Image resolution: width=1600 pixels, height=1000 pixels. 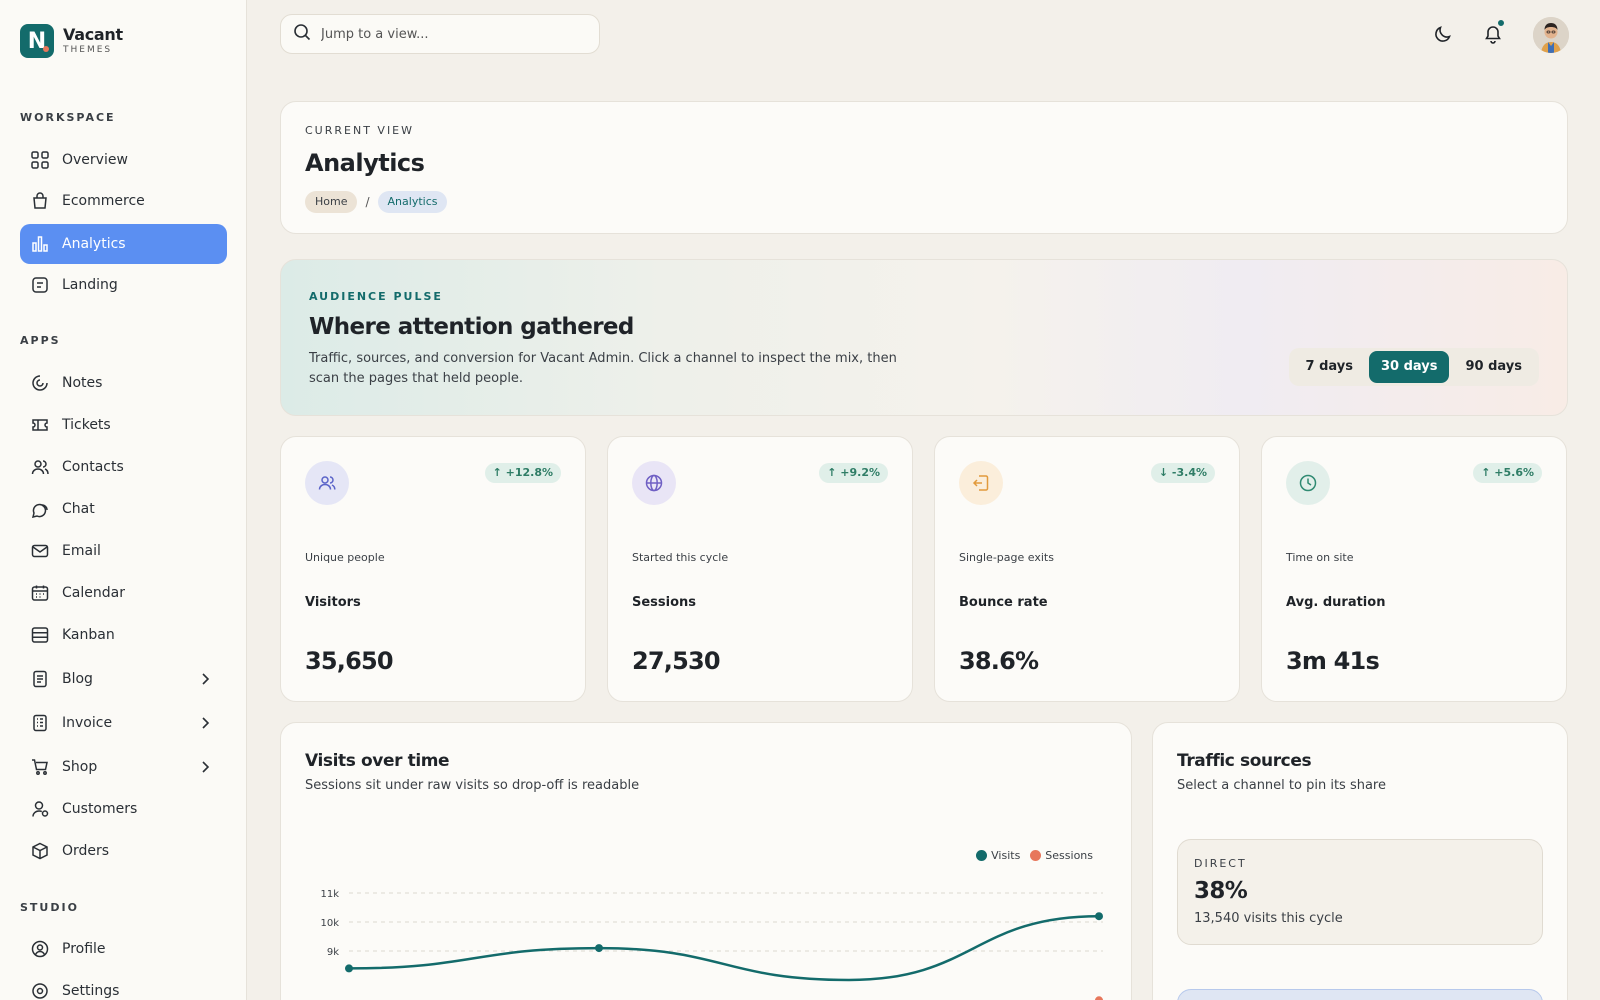 What do you see at coordinates (82, 383) in the screenshot?
I see `sidebar-item-label: Notes` at bounding box center [82, 383].